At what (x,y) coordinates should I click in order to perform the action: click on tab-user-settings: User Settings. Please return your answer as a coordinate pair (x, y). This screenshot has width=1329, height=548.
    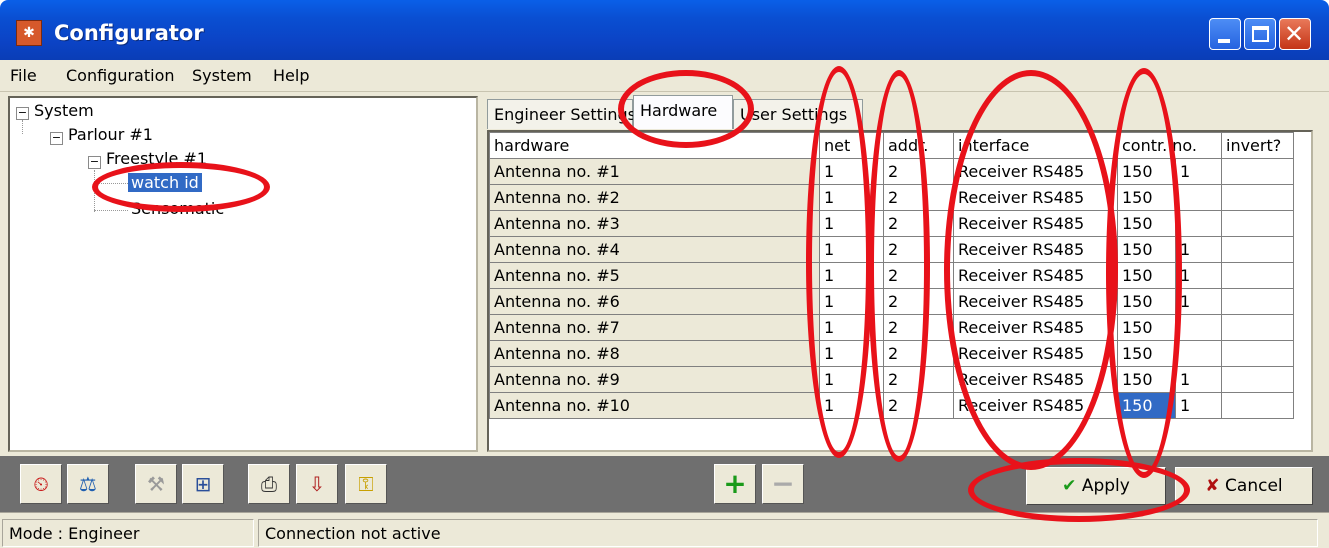
    Looking at the image, I should click on (798, 114).